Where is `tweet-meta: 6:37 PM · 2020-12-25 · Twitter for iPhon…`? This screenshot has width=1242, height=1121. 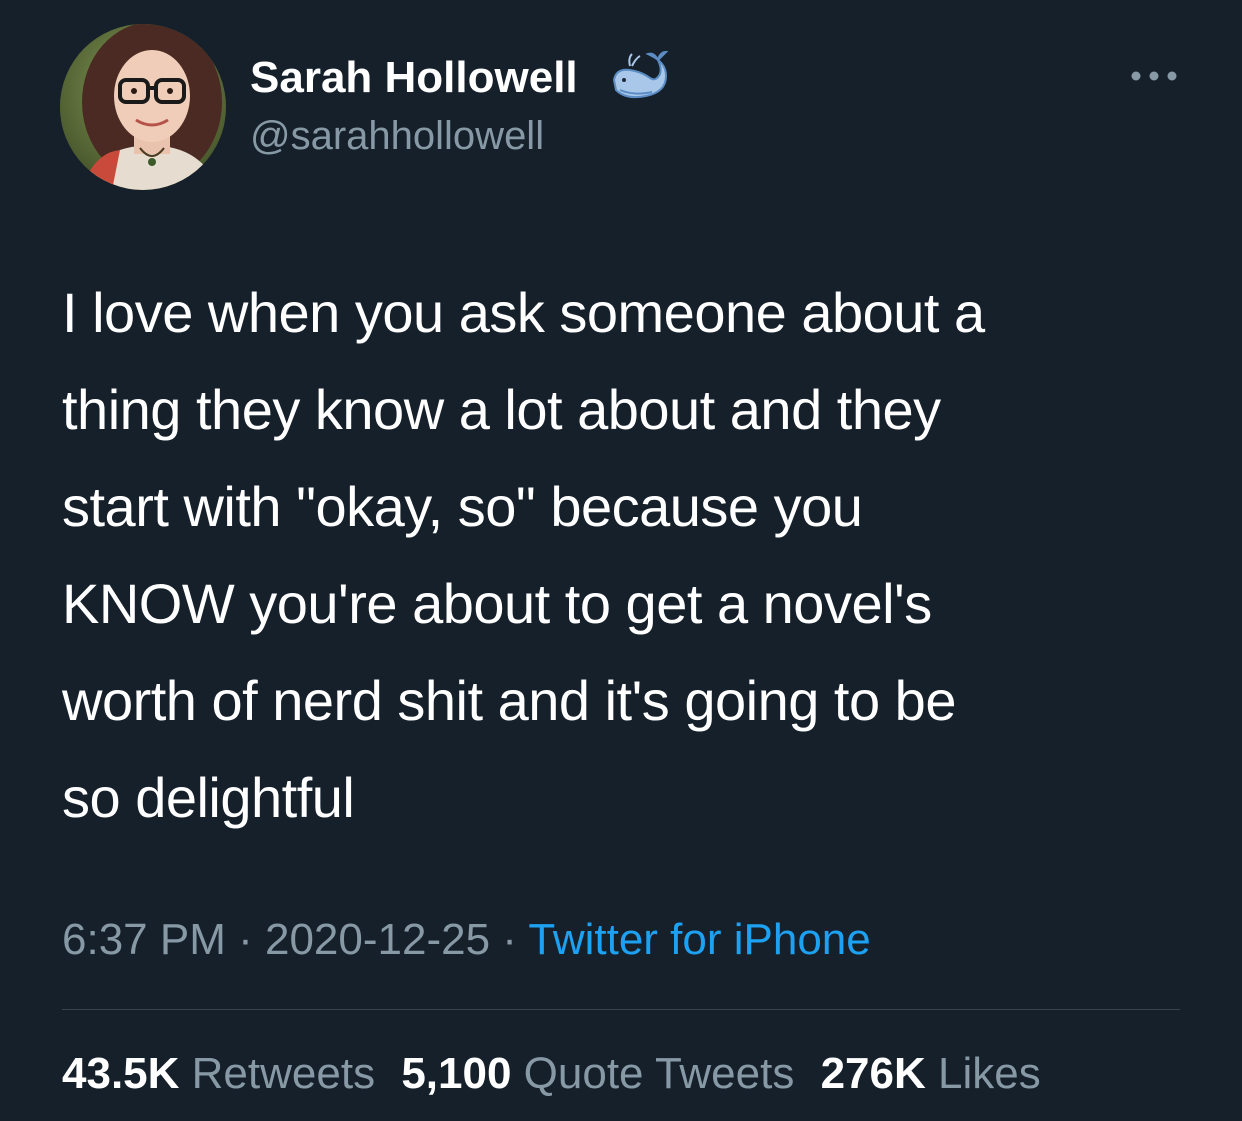
tweet-meta: 6:37 PM · 2020-12-25 · Twitter for iPhon… is located at coordinates (466, 940).